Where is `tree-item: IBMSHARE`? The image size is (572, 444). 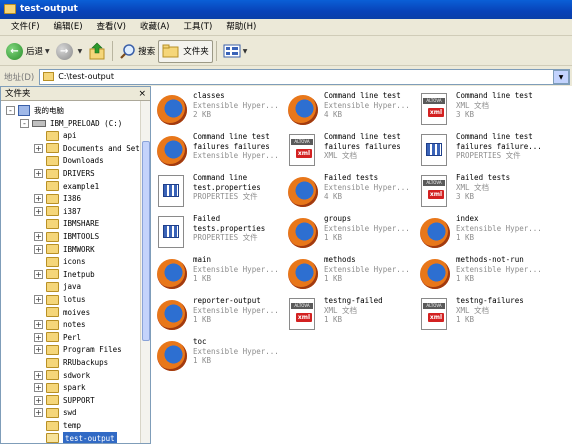
tree-item: IBMSHARE is located at coordinates (66, 223).